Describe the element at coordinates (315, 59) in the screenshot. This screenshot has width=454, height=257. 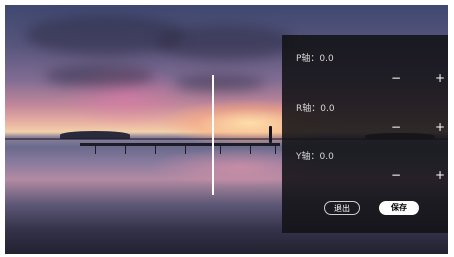
I see `p-axis-label: P轴：0.0` at that location.